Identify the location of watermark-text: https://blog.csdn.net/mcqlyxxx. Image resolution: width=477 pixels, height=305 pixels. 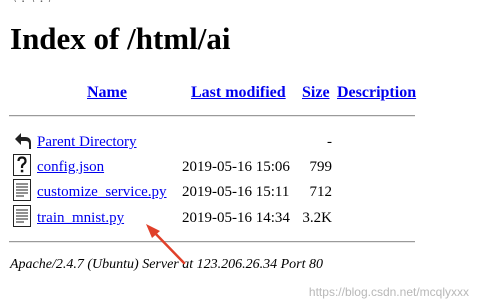
(388, 292).